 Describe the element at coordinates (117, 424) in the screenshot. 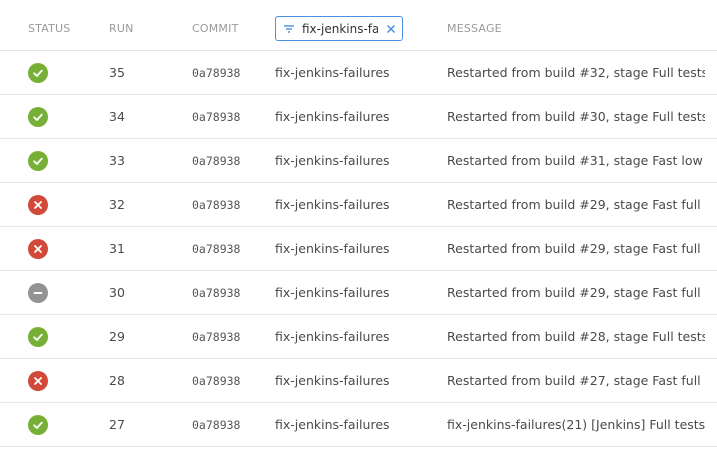

I see `run-number: 27` at that location.